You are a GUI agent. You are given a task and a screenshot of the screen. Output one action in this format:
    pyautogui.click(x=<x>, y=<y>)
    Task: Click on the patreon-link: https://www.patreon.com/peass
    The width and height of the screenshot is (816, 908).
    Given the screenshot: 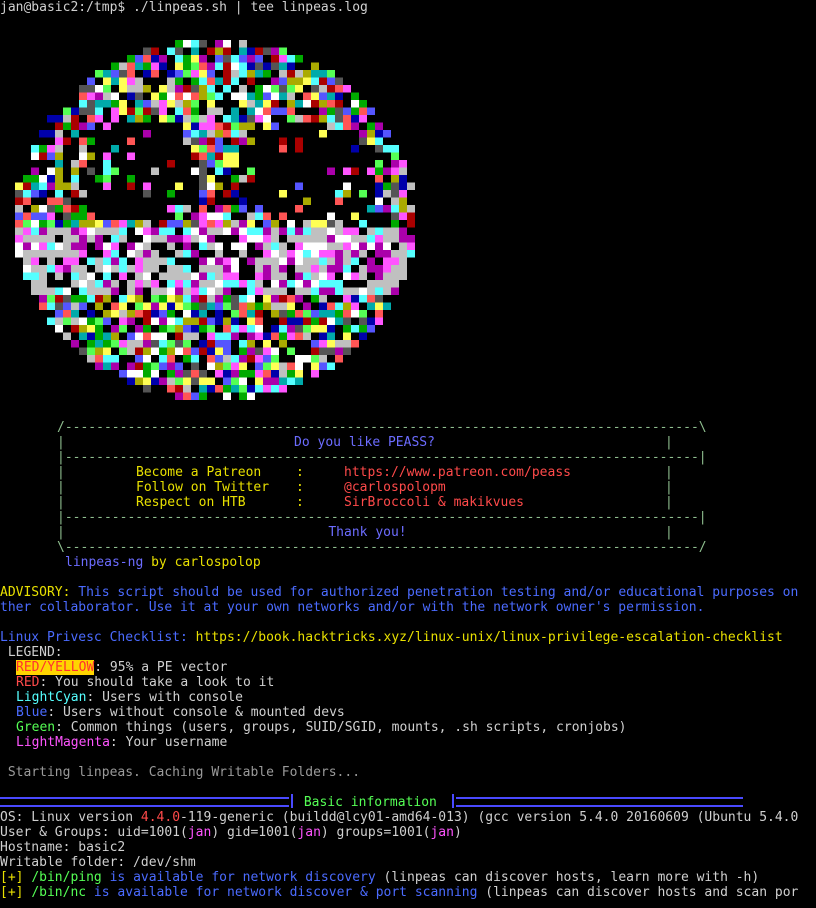 What is the action you would take?
    pyautogui.click(x=457, y=472)
    